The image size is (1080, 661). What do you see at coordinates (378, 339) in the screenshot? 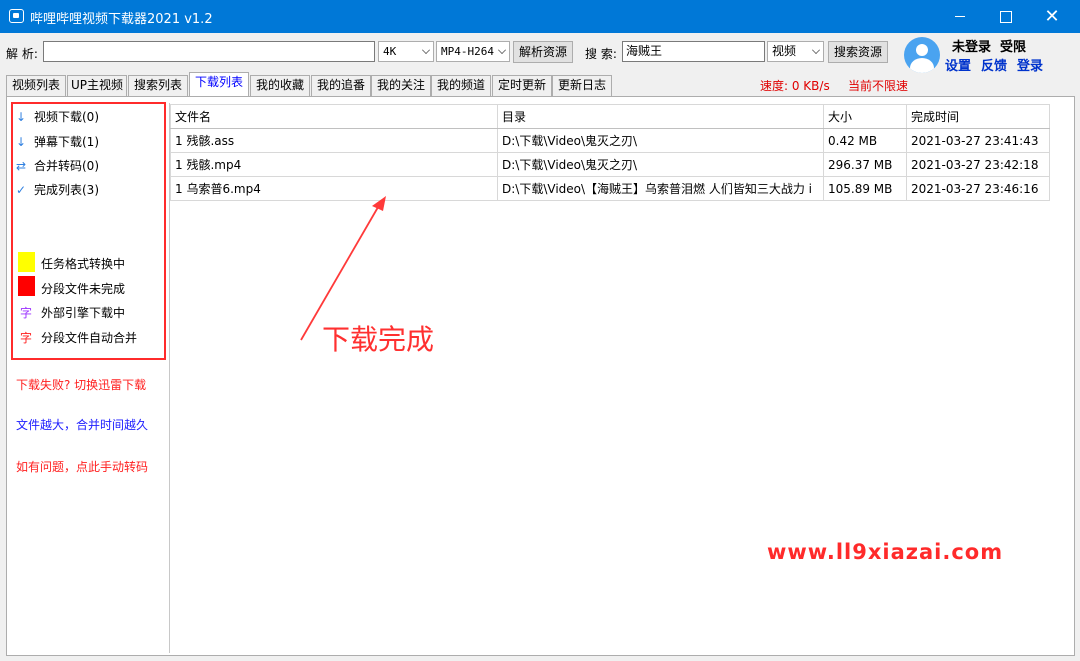
I see `annotation-text: 下载完成` at bounding box center [378, 339].